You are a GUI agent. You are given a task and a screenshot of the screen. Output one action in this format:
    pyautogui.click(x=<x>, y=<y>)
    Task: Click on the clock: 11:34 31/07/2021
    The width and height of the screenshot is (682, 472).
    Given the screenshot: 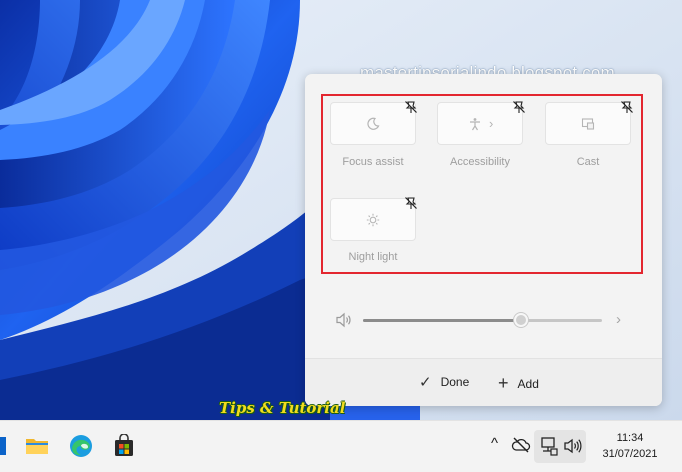 What is the action you would take?
    pyautogui.click(x=630, y=446)
    